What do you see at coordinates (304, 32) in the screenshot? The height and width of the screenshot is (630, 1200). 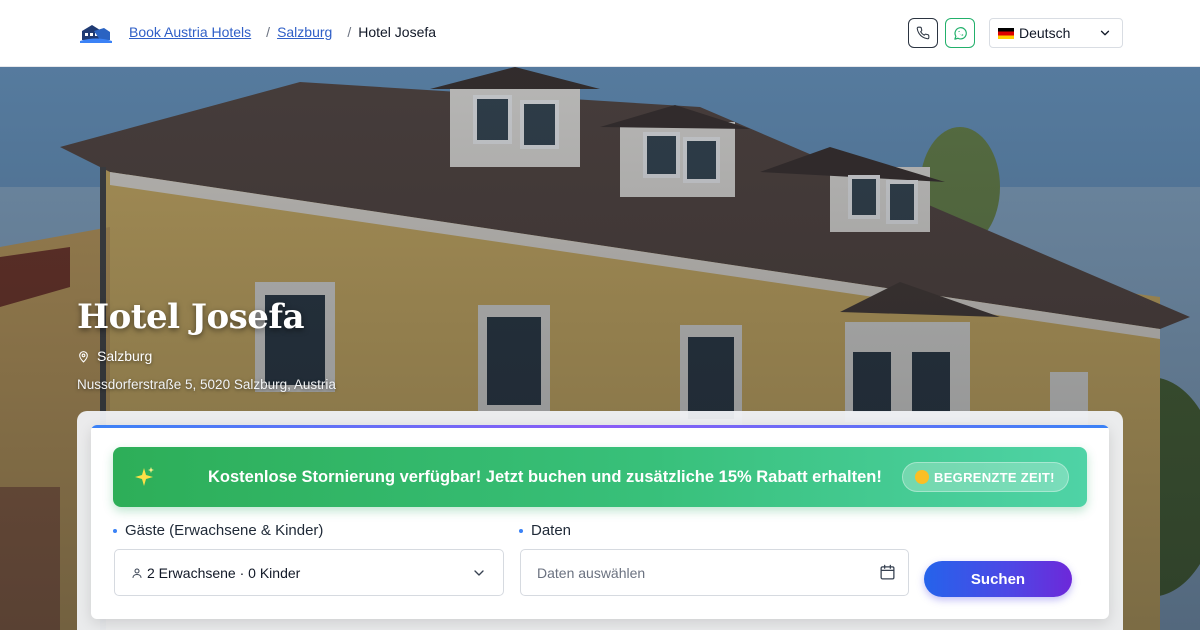 I see `breadcrumb-link-salzburg: Salzburg` at bounding box center [304, 32].